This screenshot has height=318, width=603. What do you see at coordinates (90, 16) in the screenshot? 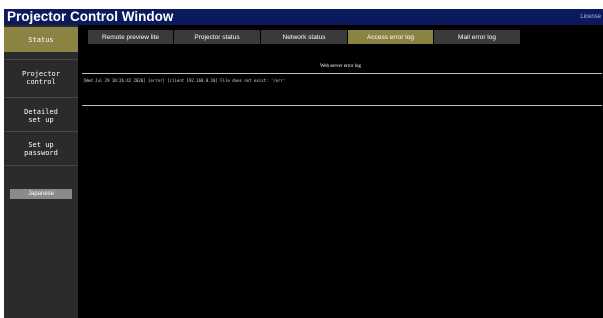
I see `window-title: Projector Control Window` at bounding box center [90, 16].